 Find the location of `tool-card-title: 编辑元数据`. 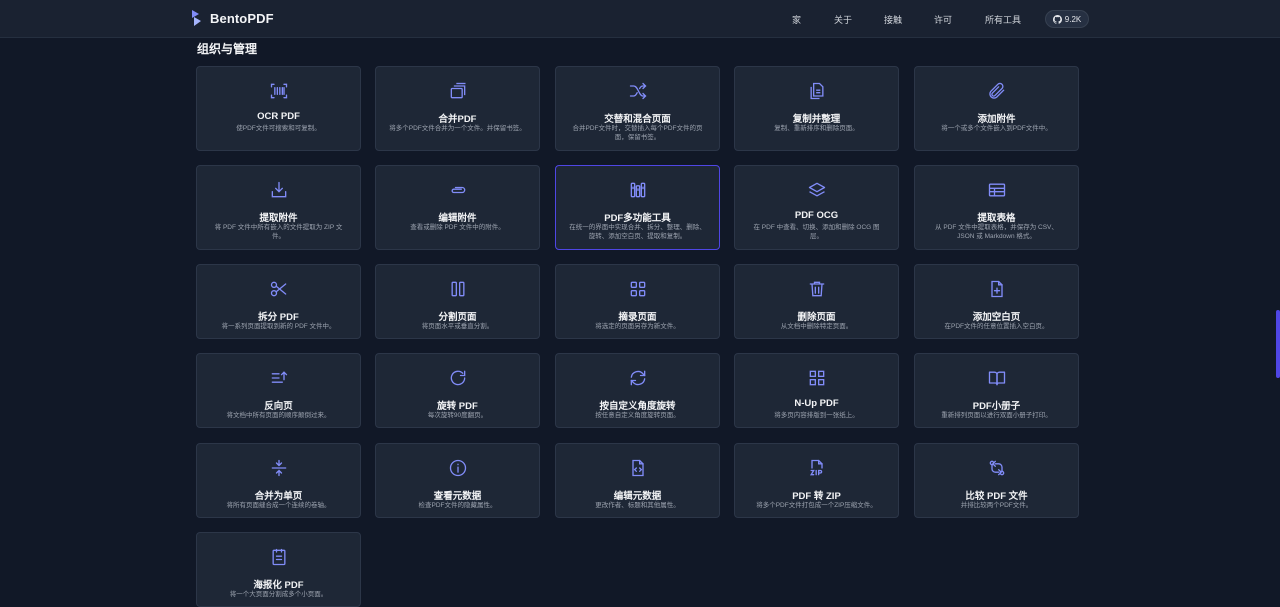

tool-card-title: 编辑元数据 is located at coordinates (637, 496).